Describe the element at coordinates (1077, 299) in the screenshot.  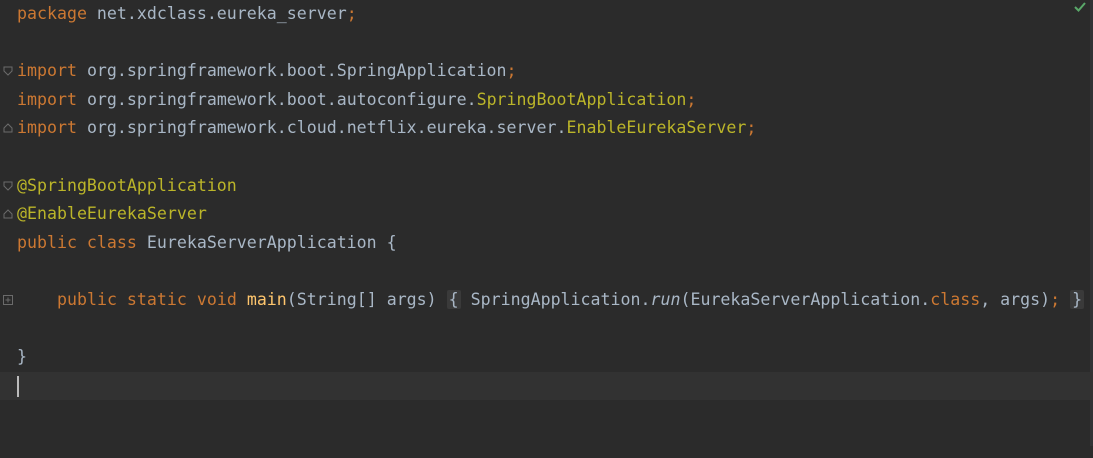
I see `folded-brace-close: }` at that location.